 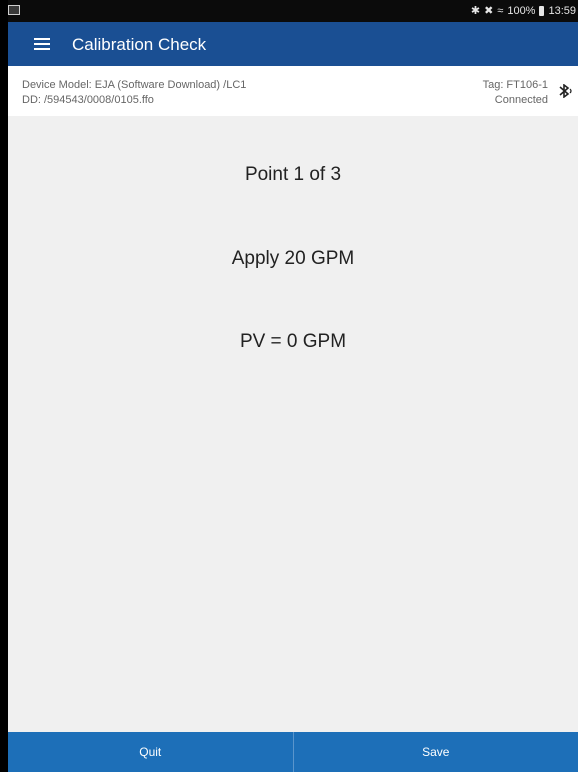 I want to click on quit-button: Quit, so click(x=150, y=752).